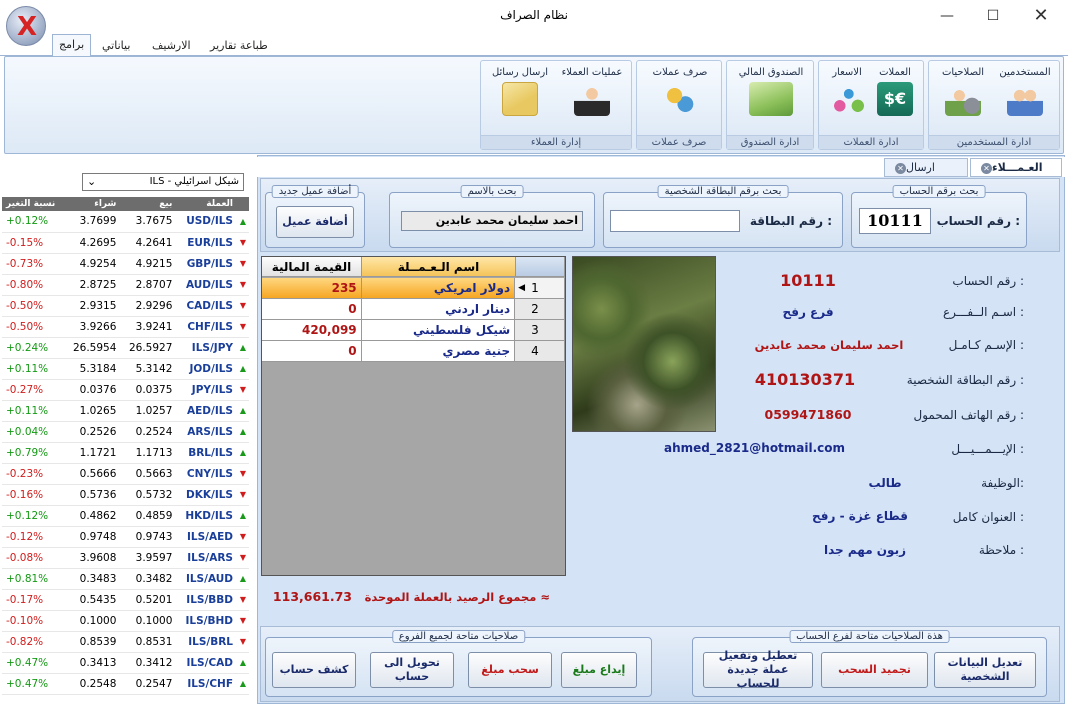 This screenshot has width=1068, height=706. I want to click on currency-row: -0.80% 2.8725 2.8707 AUD/ILS ▼, so click(125, 285).